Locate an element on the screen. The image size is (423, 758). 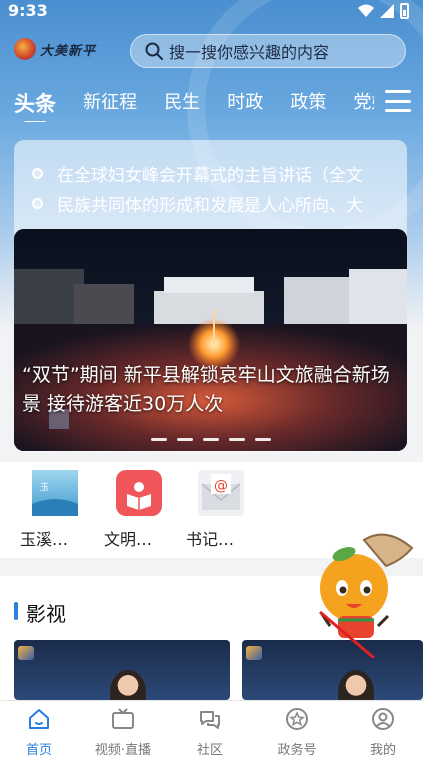
tab-label: 政务号 is located at coordinates (297, 750).